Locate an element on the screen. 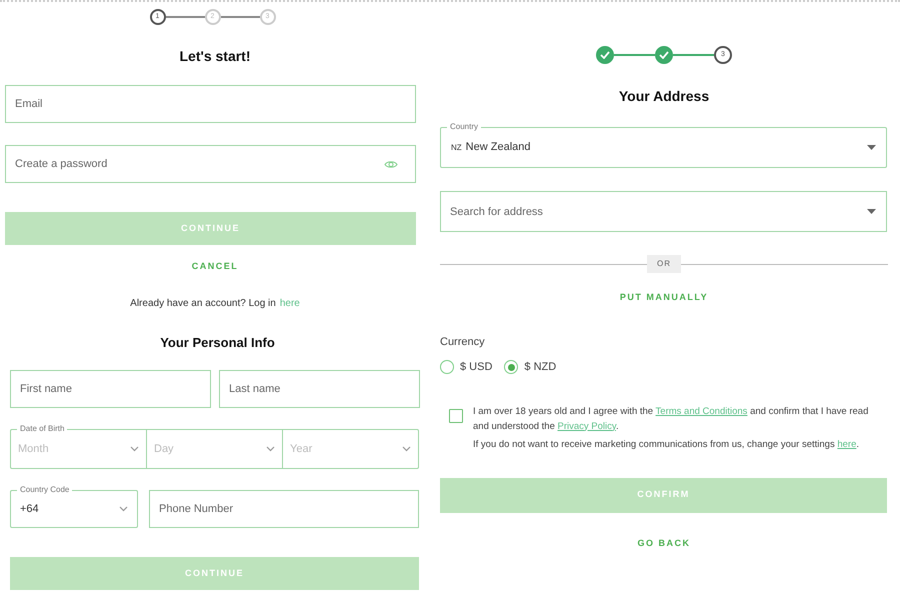 The height and width of the screenshot is (598, 900). select-field: Day is located at coordinates (214, 449).